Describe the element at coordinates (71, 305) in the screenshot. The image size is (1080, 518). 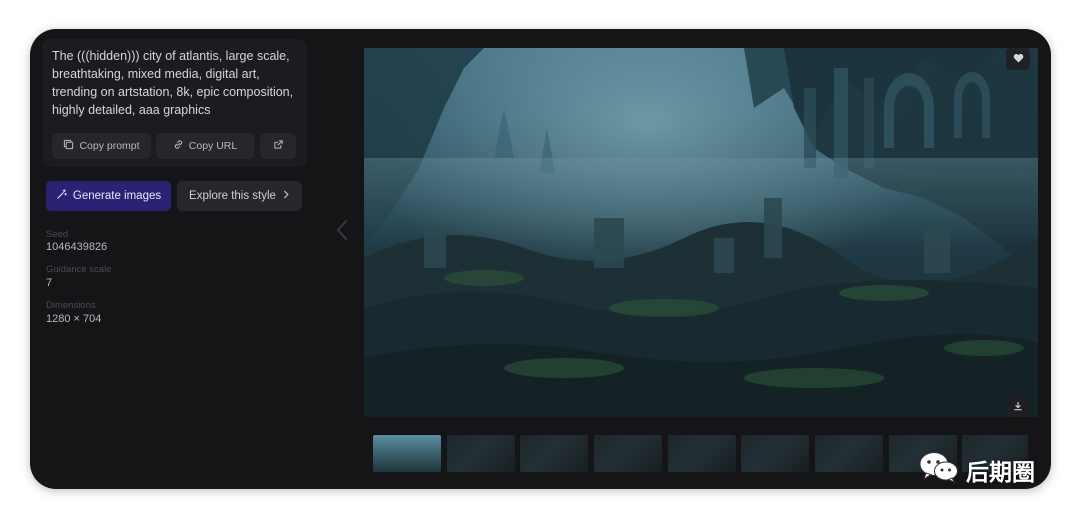
I see `dimensions-label: Dimensions` at that location.